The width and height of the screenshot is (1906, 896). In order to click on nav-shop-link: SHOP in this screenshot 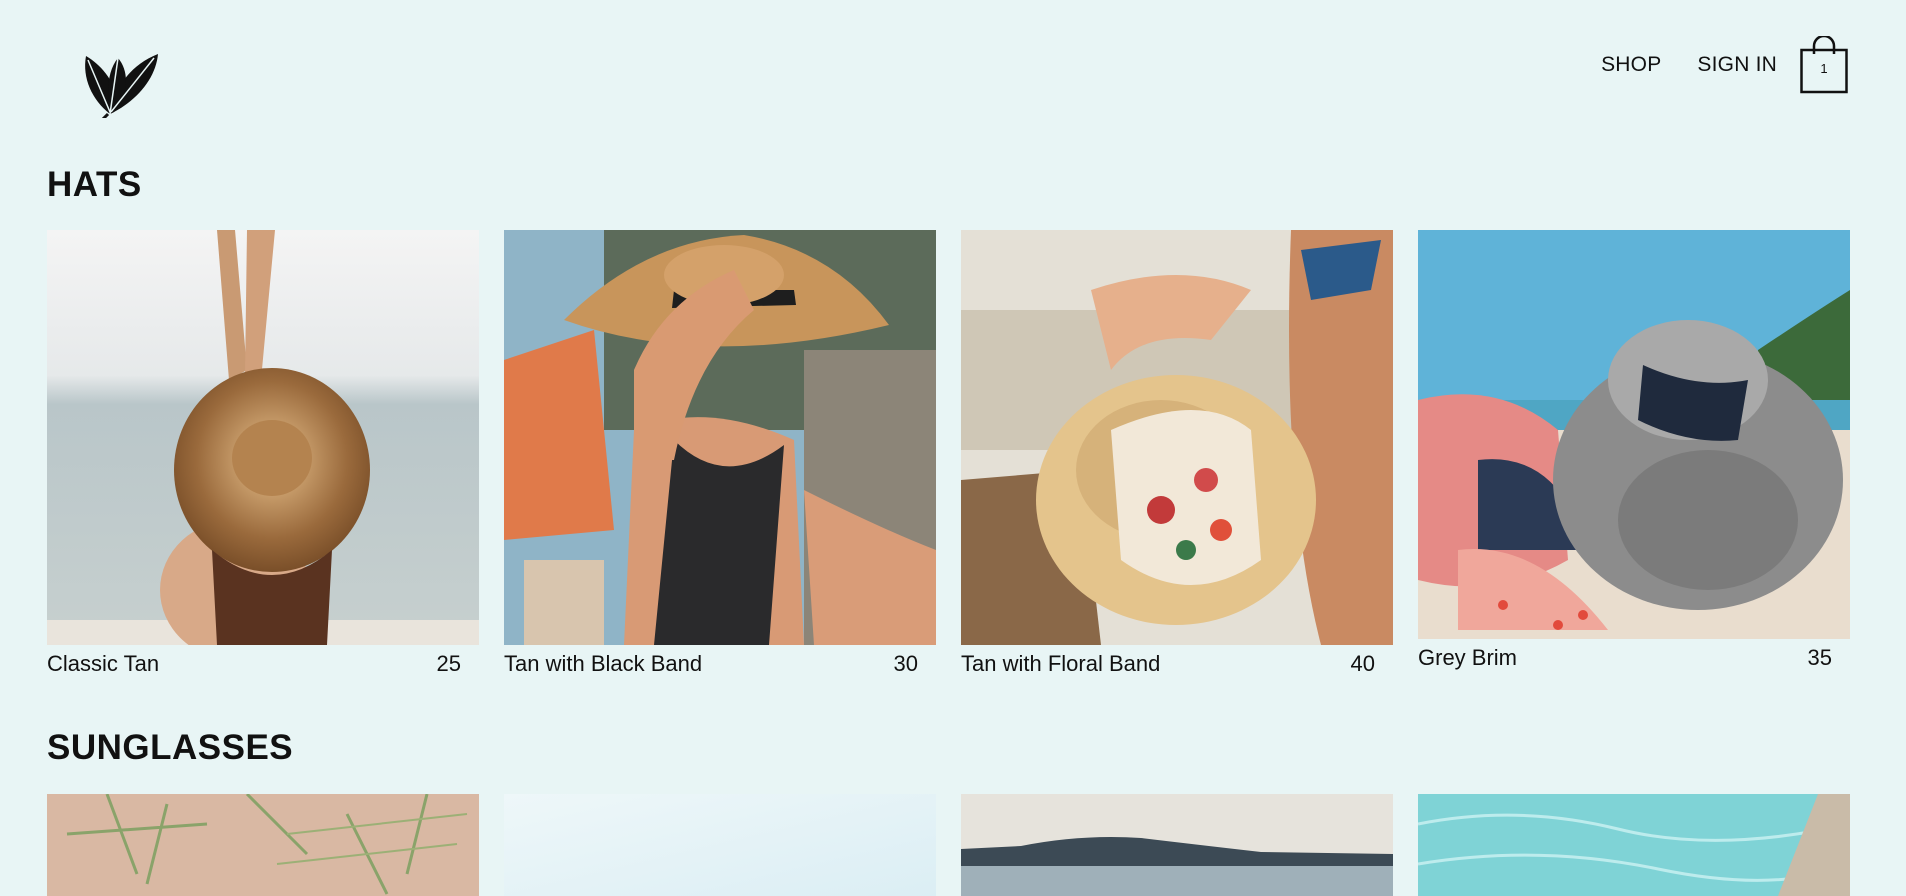, I will do `click(1631, 65)`.